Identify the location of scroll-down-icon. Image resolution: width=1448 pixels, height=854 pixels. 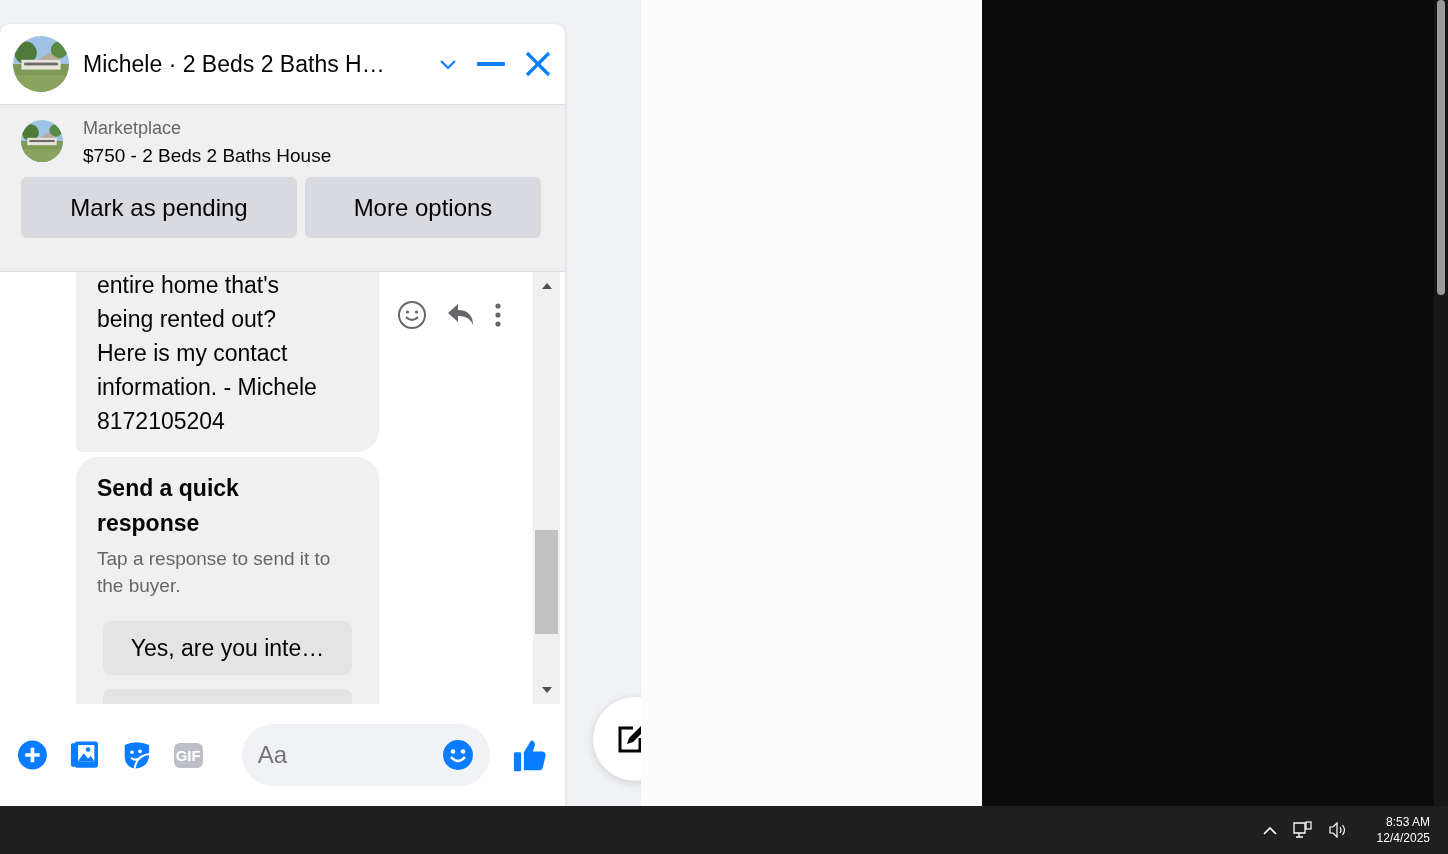
(546, 690).